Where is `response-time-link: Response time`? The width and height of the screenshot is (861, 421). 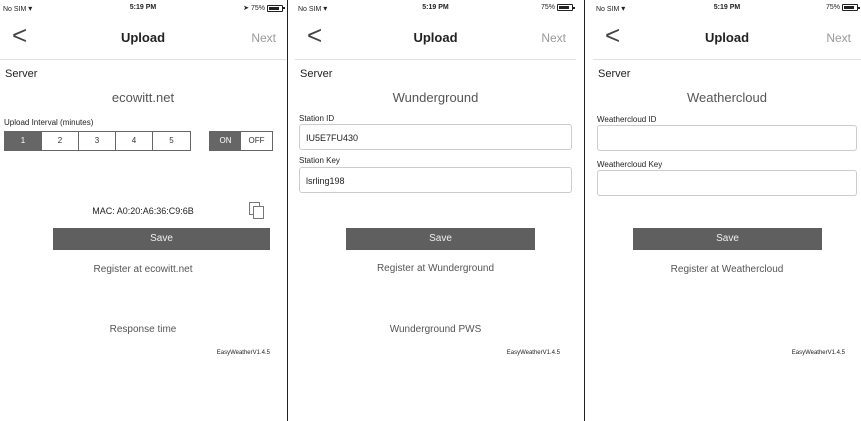
response-time-link: Response time is located at coordinates (143, 329).